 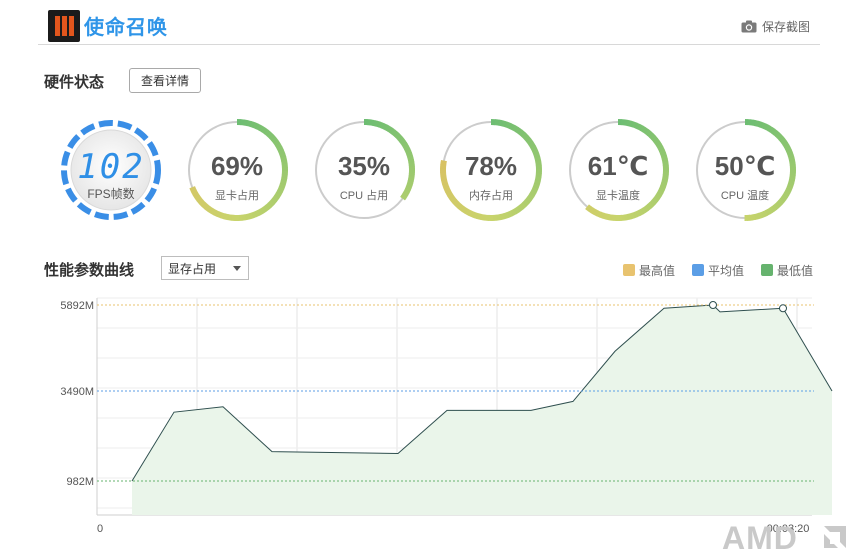 What do you see at coordinates (795, 270) in the screenshot?
I see `legend-min-label: 最低值` at bounding box center [795, 270].